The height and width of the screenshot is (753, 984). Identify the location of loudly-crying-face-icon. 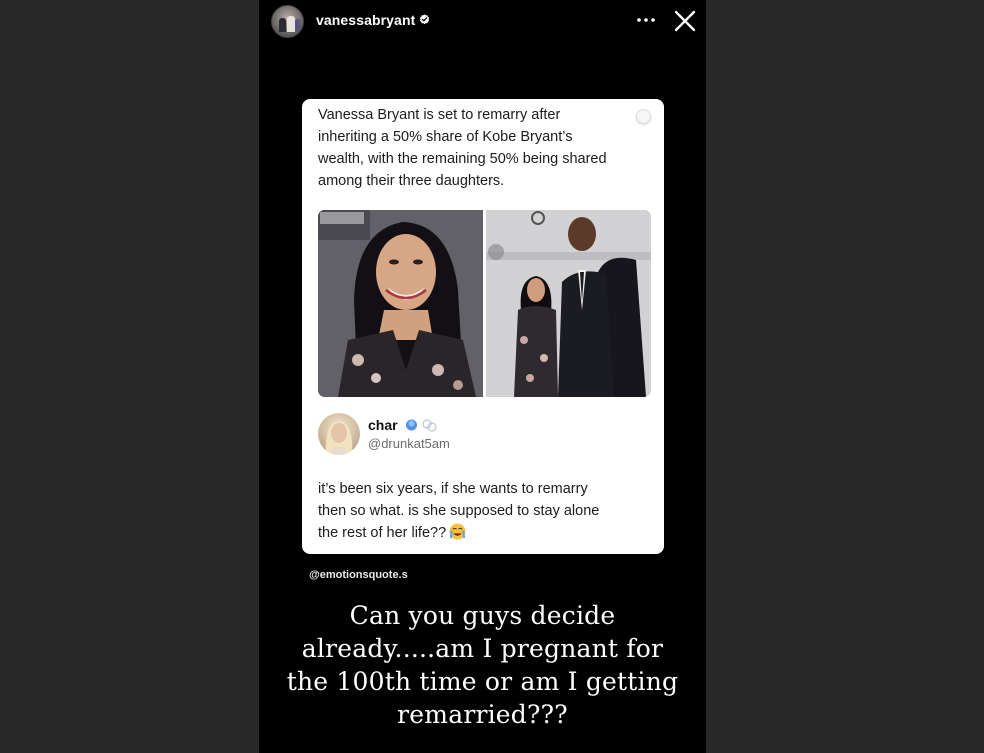
(457, 531).